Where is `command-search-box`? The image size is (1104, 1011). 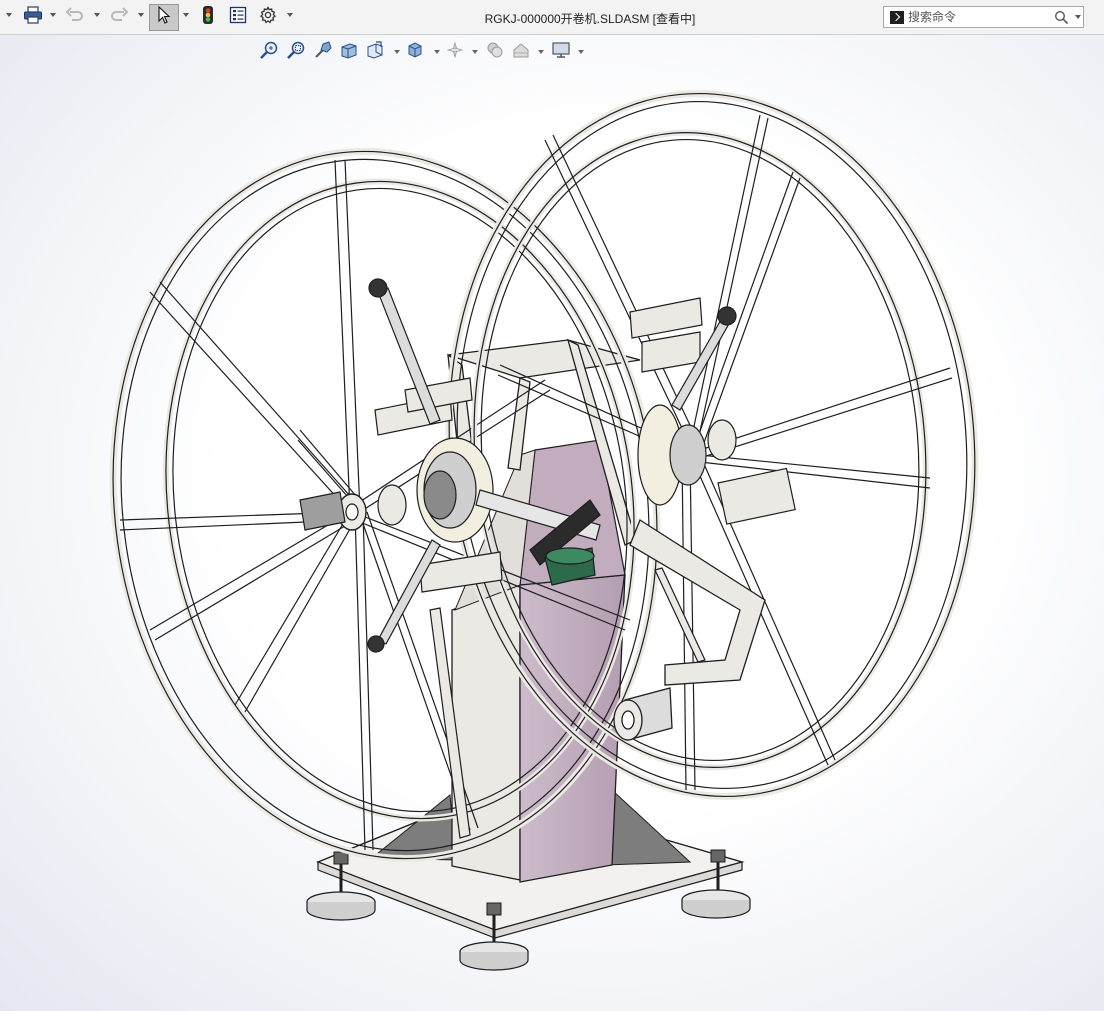 command-search-box is located at coordinates (983, 17).